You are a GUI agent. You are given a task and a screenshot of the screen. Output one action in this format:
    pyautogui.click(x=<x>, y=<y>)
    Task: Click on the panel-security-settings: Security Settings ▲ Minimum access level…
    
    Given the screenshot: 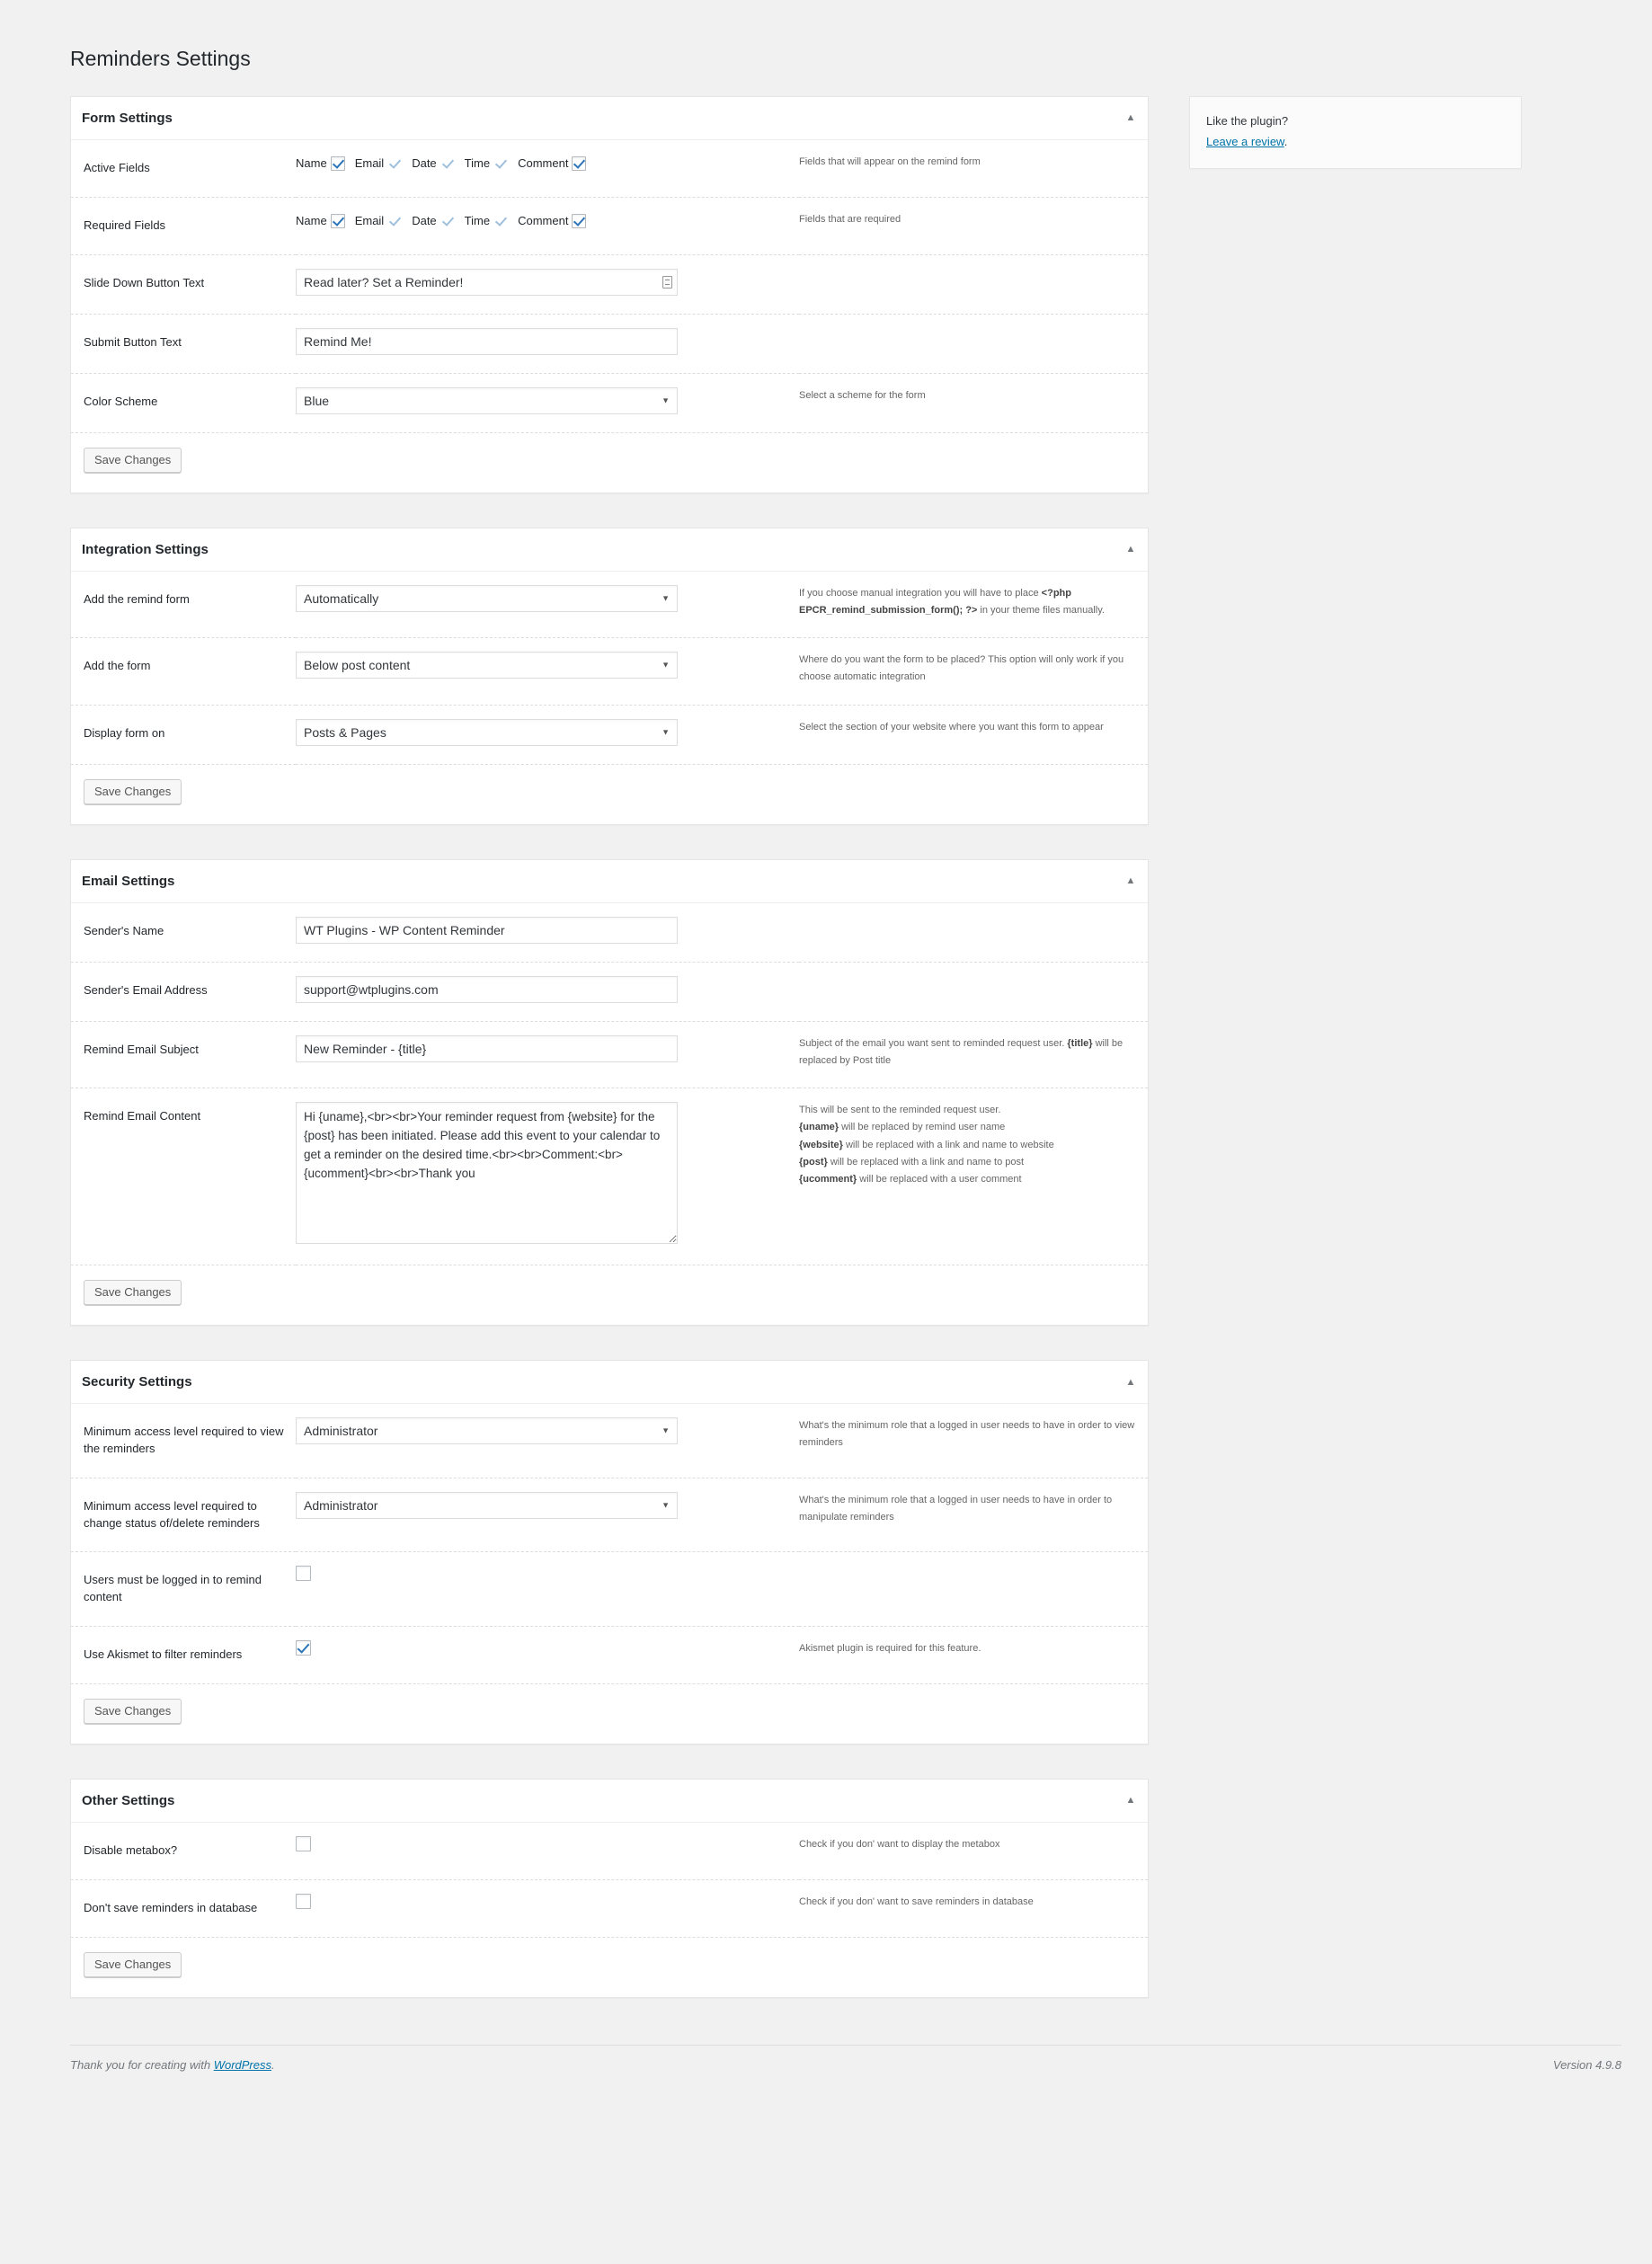 What is the action you would take?
    pyautogui.click(x=609, y=1552)
    